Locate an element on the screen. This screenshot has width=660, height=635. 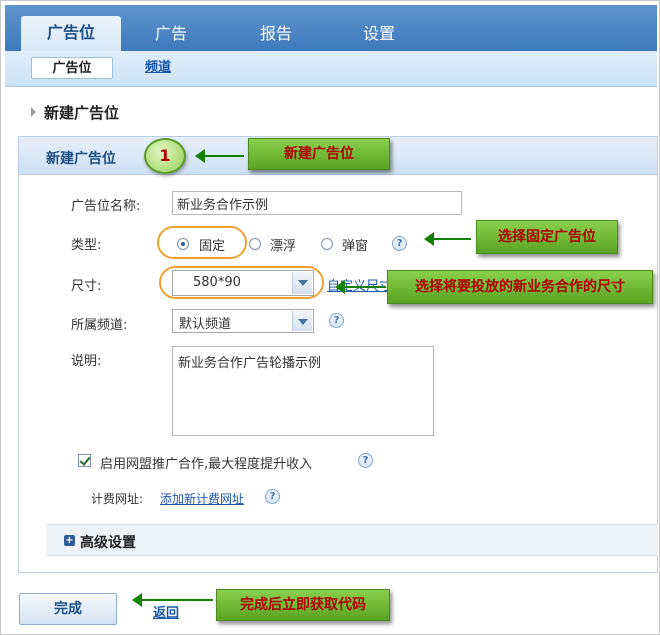
triangle-right-icon is located at coordinates (33, 112).